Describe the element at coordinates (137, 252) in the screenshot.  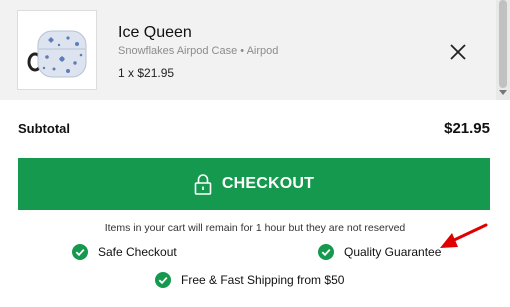
I see `feature-label: Safe Checkout` at that location.